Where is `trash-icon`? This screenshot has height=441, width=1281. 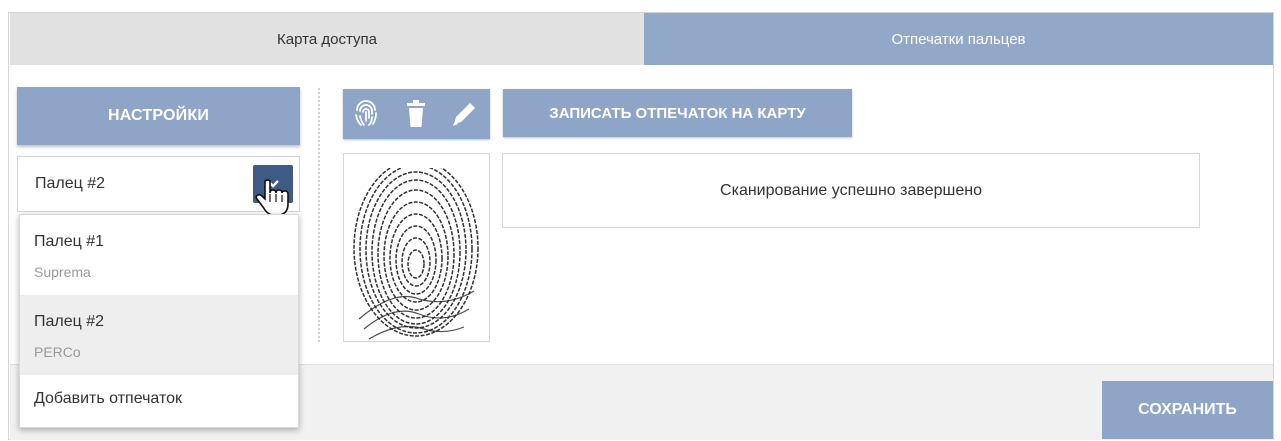 trash-icon is located at coordinates (416, 114).